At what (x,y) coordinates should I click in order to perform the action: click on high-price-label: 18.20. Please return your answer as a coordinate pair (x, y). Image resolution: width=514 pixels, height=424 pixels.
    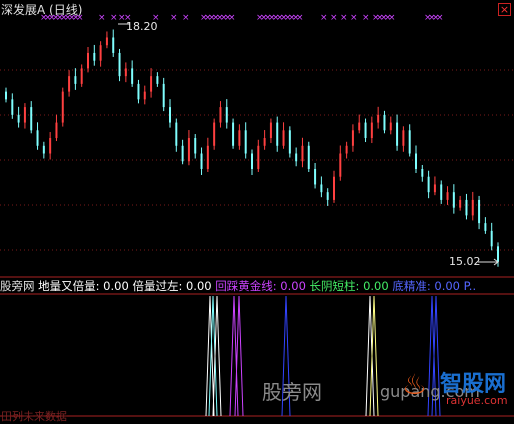
    Looking at the image, I should click on (142, 26).